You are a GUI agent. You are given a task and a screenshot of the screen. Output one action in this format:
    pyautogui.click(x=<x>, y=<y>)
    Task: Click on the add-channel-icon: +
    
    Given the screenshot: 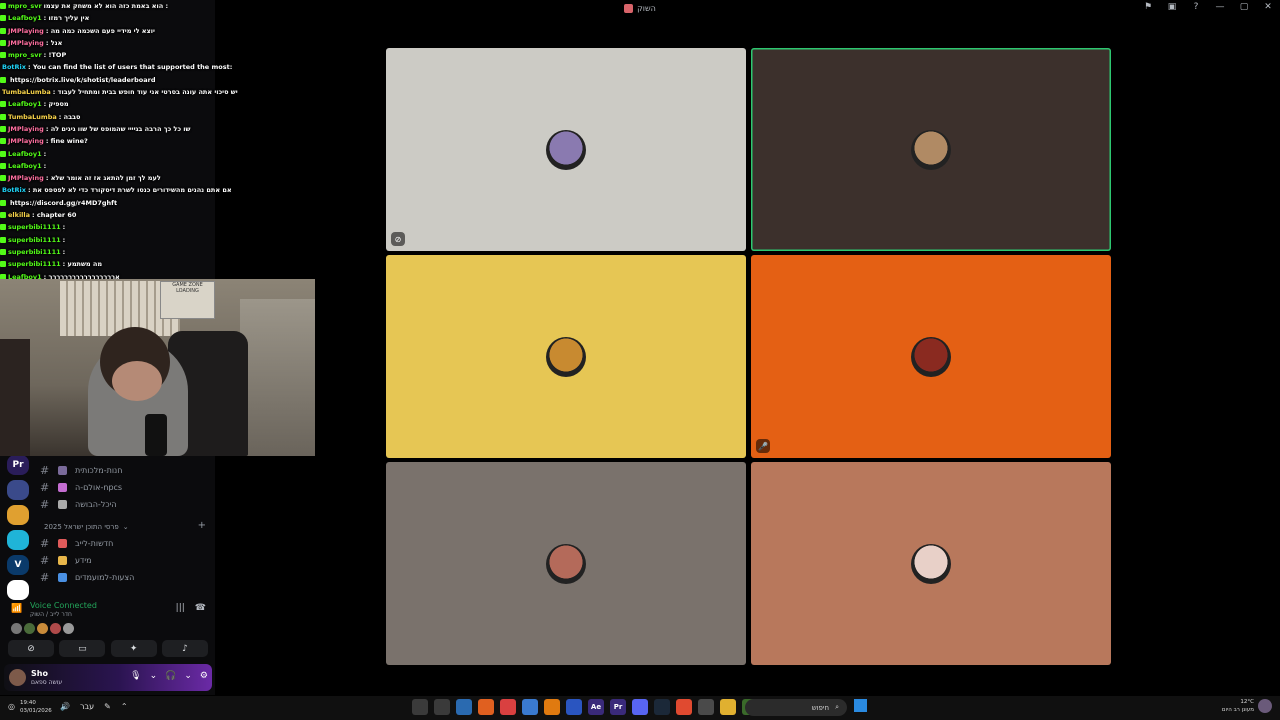 What is the action you would take?
    pyautogui.click(x=202, y=525)
    